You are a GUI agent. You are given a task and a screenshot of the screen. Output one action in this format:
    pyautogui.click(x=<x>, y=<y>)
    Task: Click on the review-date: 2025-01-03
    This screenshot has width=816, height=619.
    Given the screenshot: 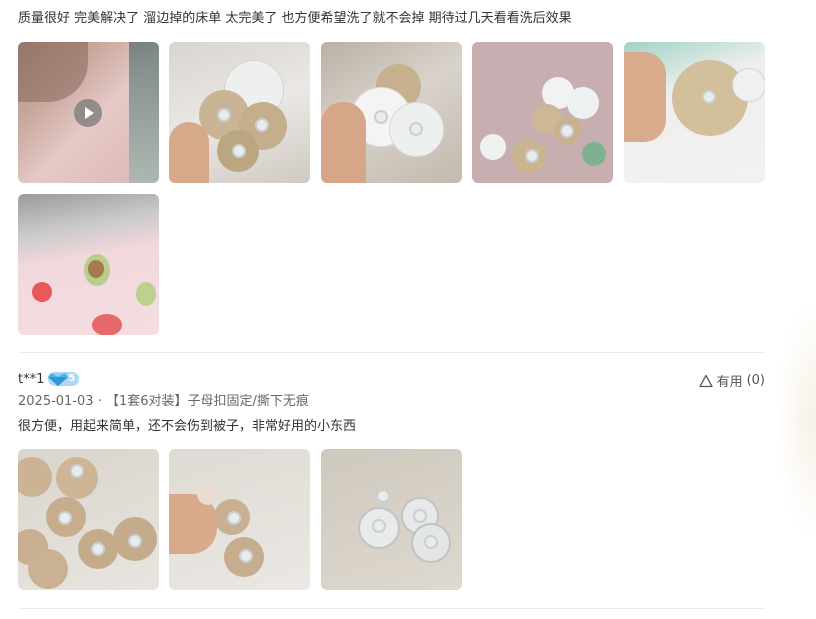 What is the action you would take?
    pyautogui.click(x=56, y=401)
    